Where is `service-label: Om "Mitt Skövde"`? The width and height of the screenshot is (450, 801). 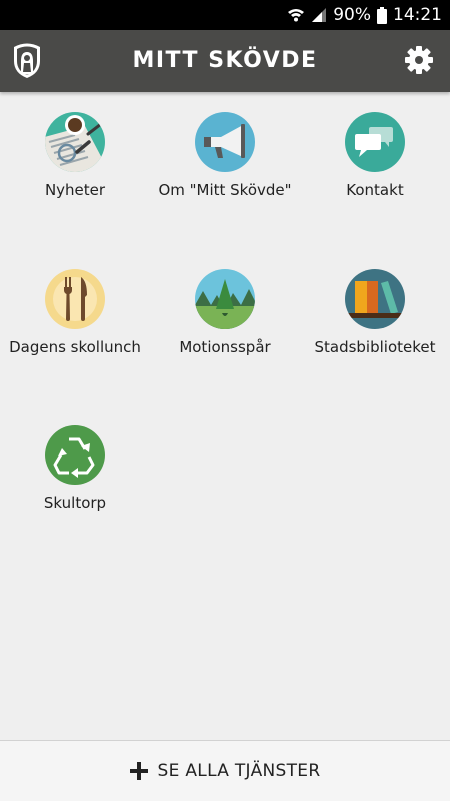 service-label: Om "Mitt Skövde" is located at coordinates (225, 190).